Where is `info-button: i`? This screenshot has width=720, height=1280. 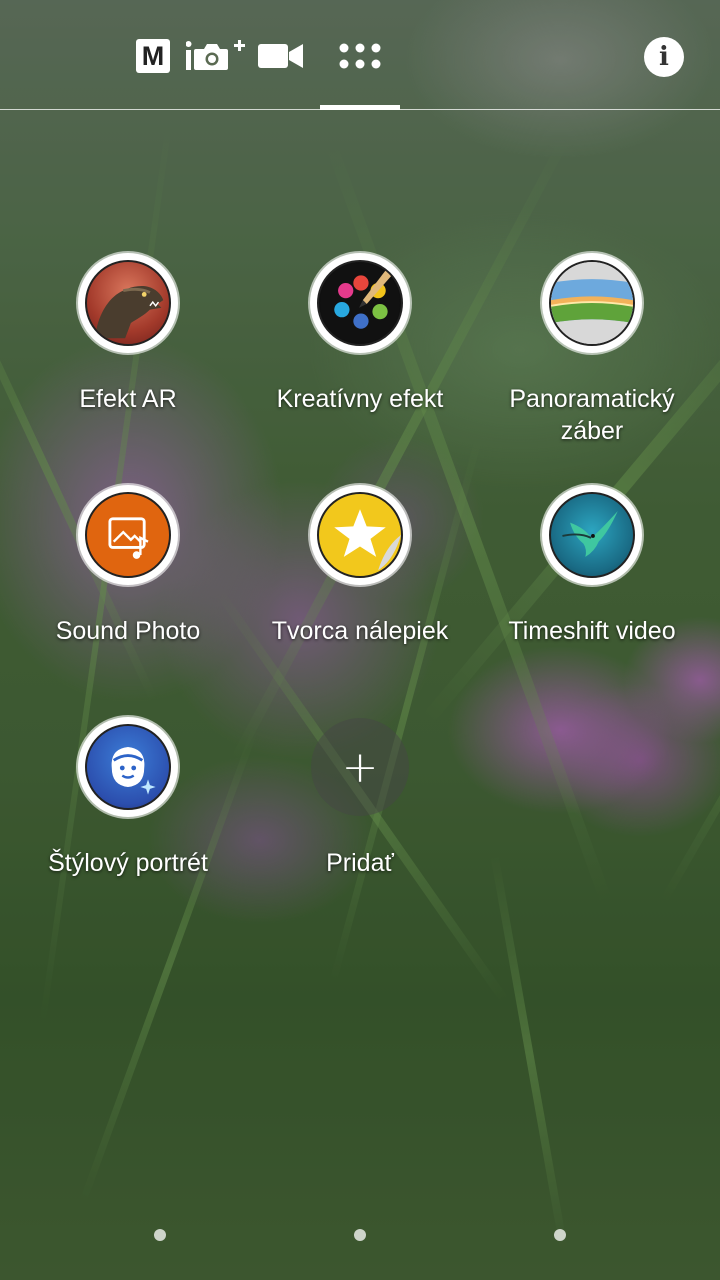
info-button: i is located at coordinates (664, 57).